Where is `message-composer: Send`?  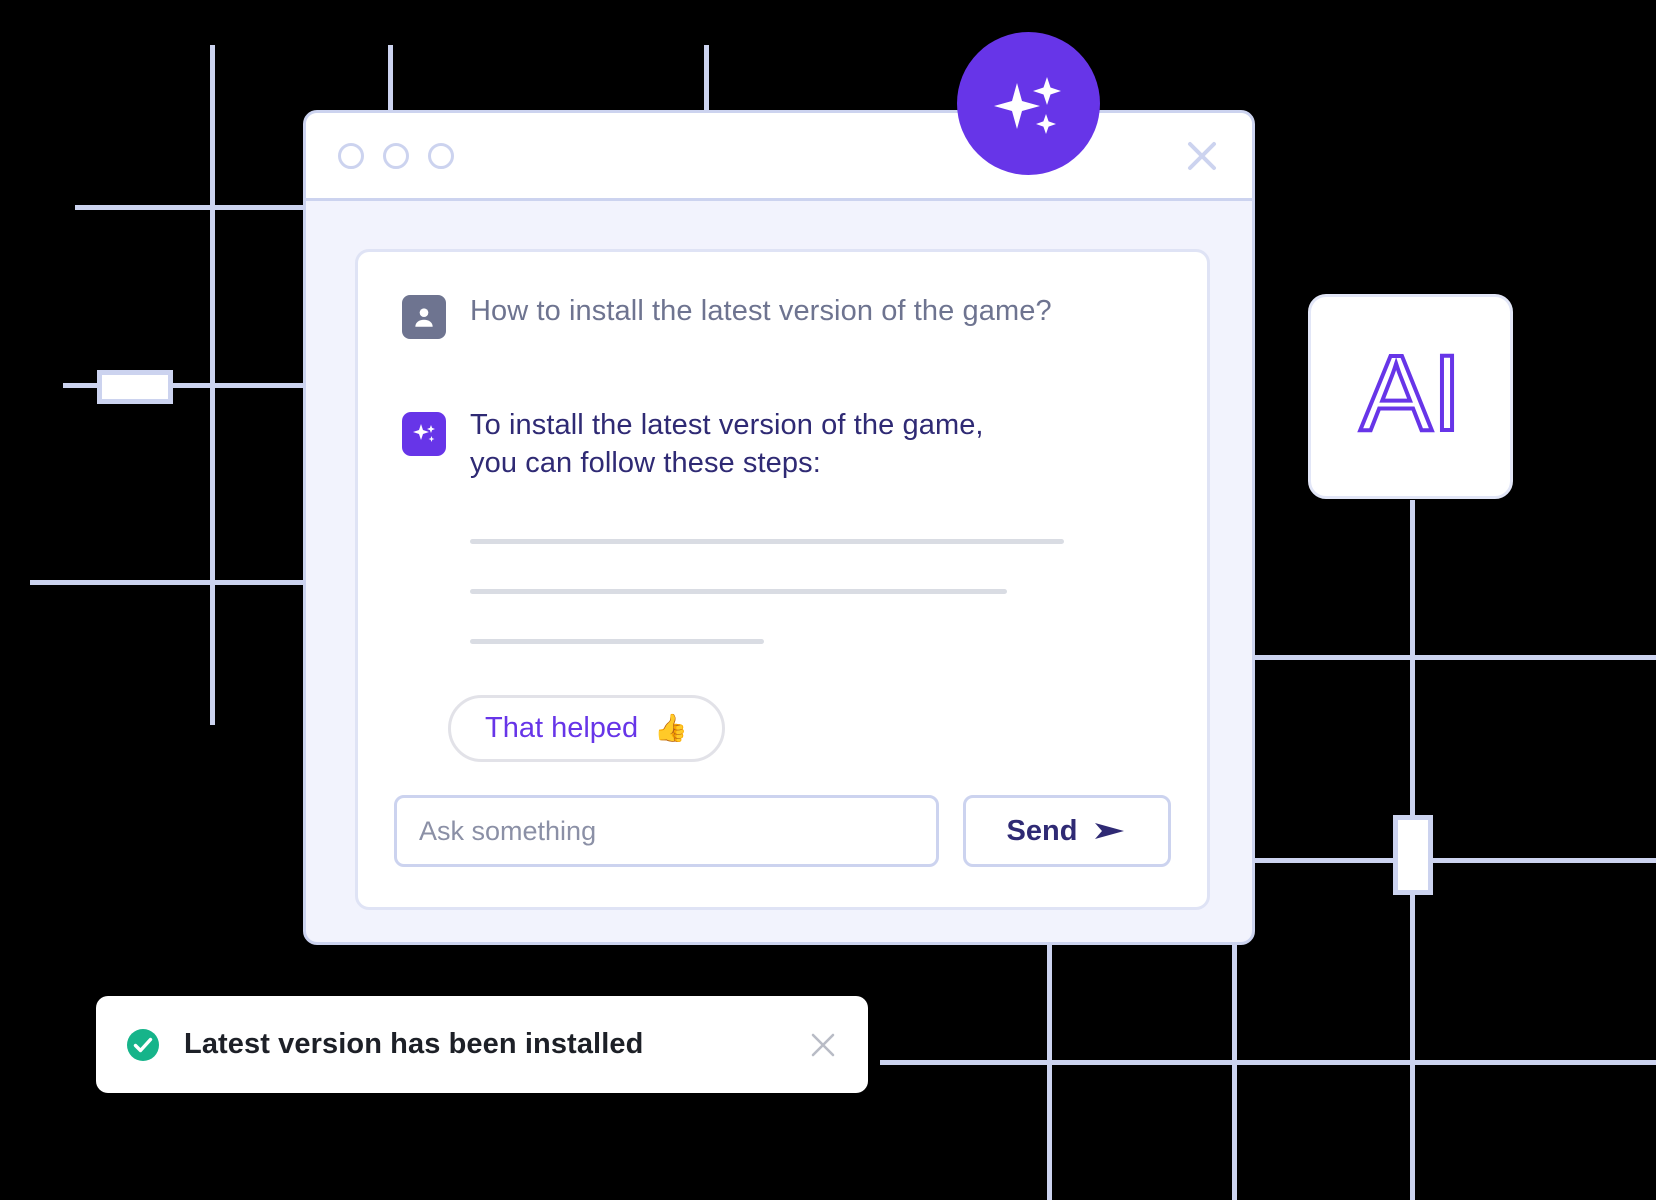 message-composer: Send is located at coordinates (782, 831).